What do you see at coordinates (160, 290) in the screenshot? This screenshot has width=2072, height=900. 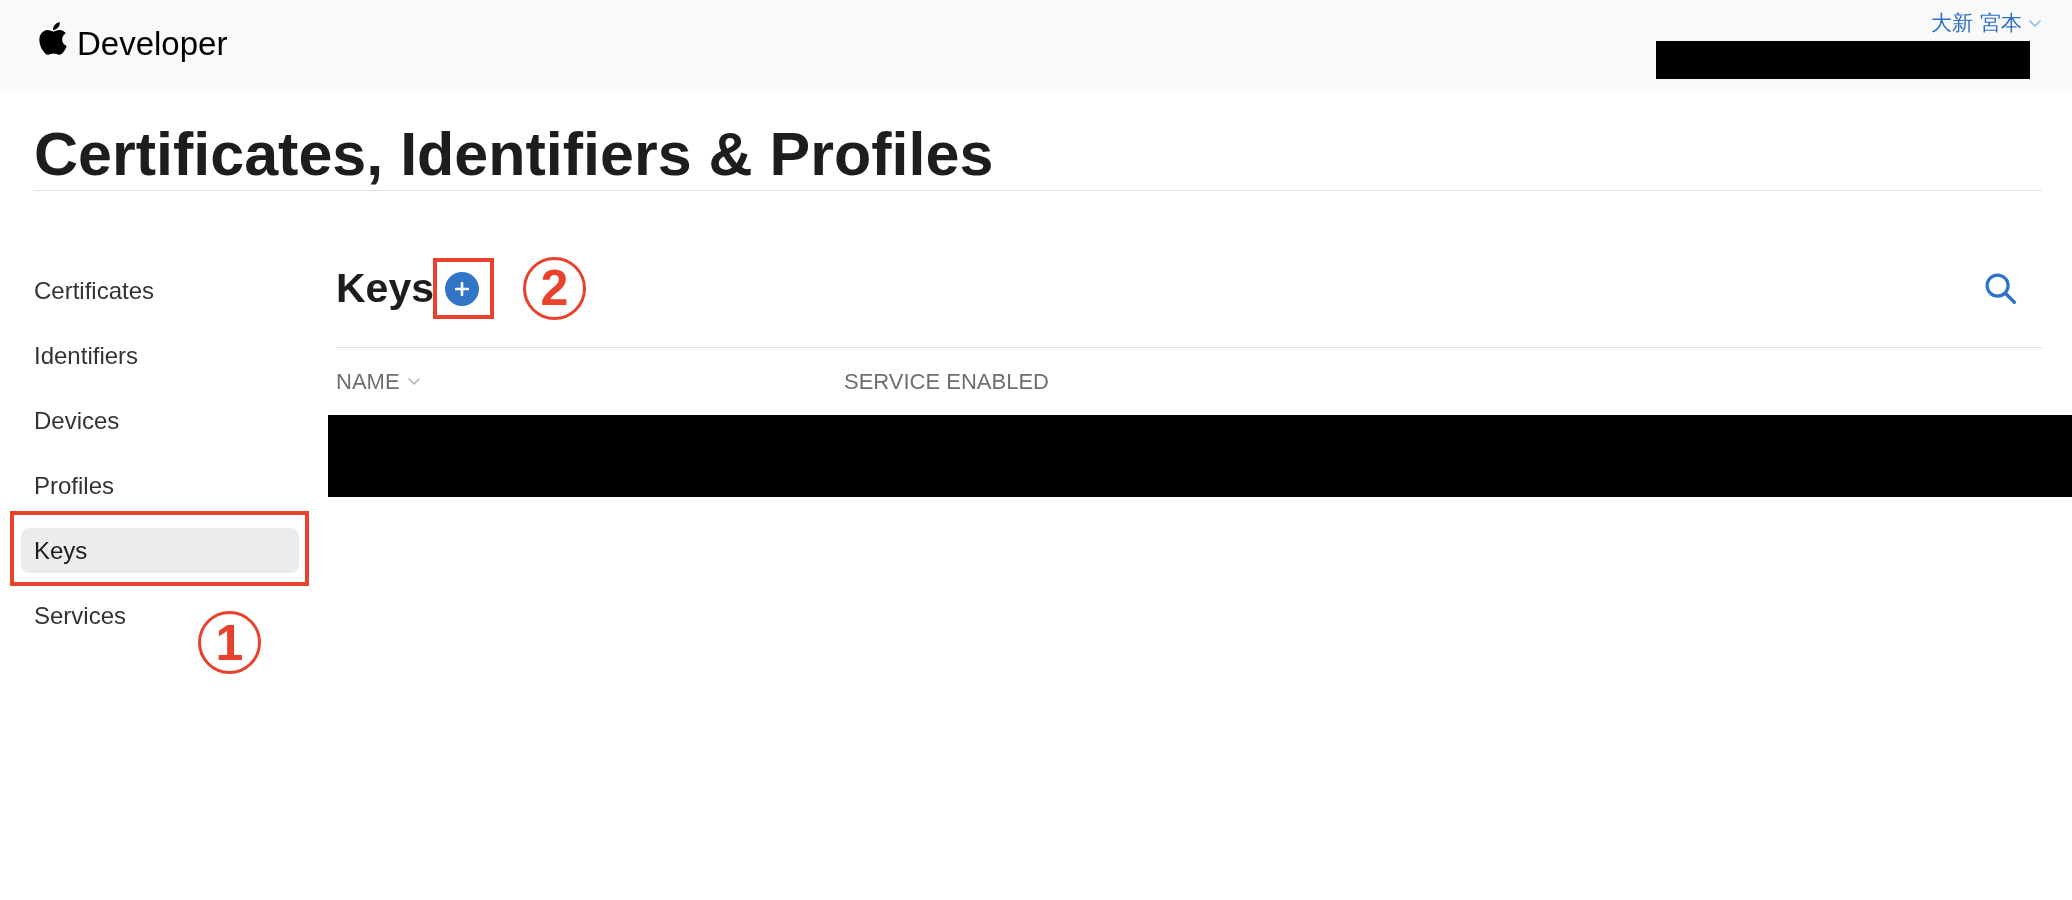 I see `sidebar-item: Certificates` at bounding box center [160, 290].